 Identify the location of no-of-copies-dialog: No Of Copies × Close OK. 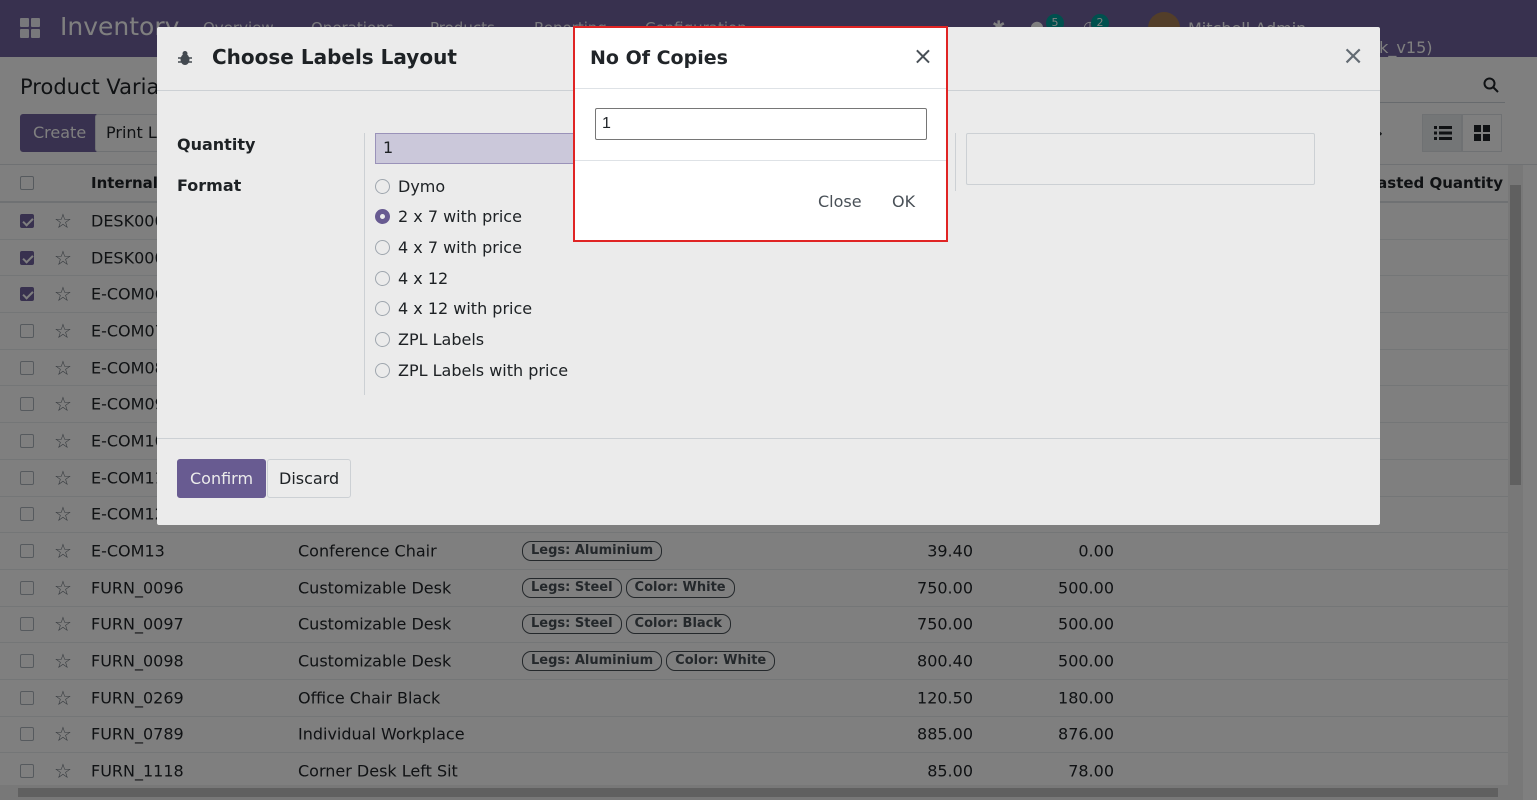
(760, 134).